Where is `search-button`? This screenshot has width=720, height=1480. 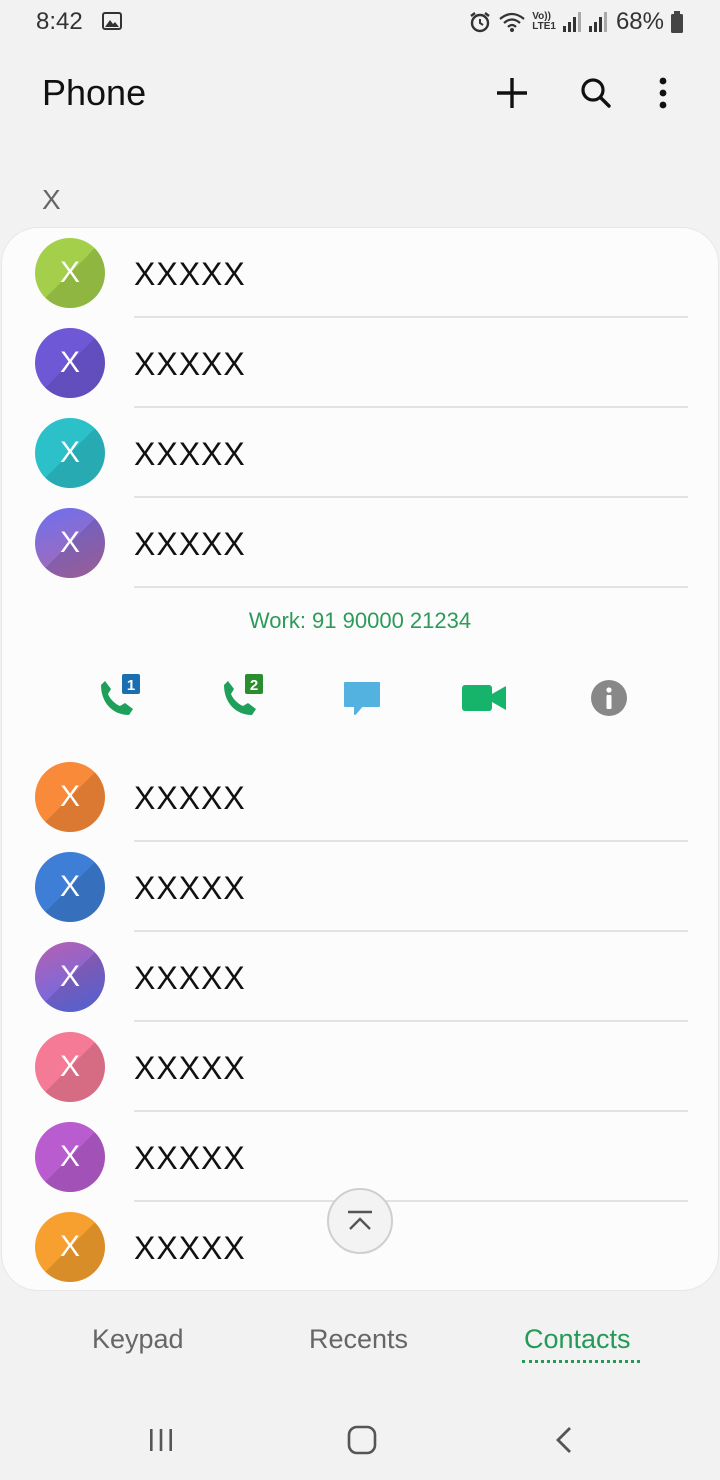
search-button is located at coordinates (596, 93).